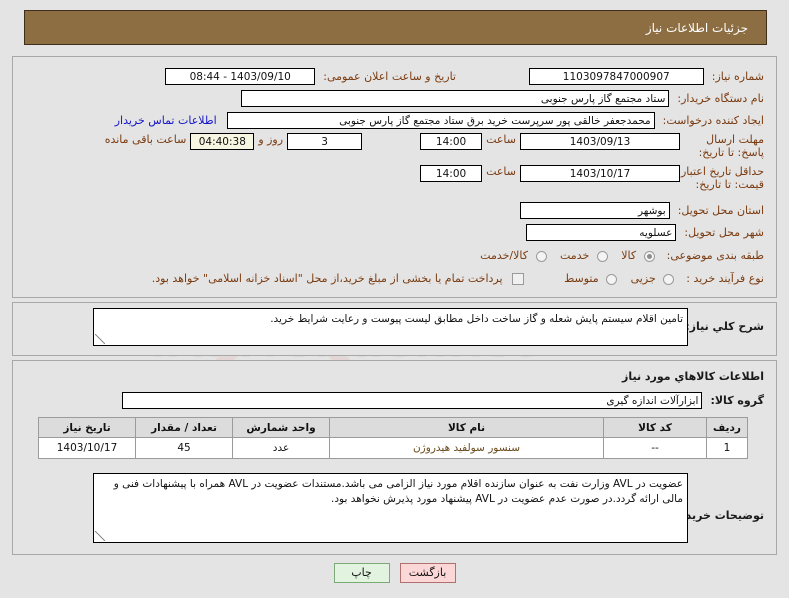 This screenshot has height=598, width=789. What do you see at coordinates (455, 98) in the screenshot?
I see `buyer-org-field: ستاد مجتمع گاز پارس جنوبی` at bounding box center [455, 98].